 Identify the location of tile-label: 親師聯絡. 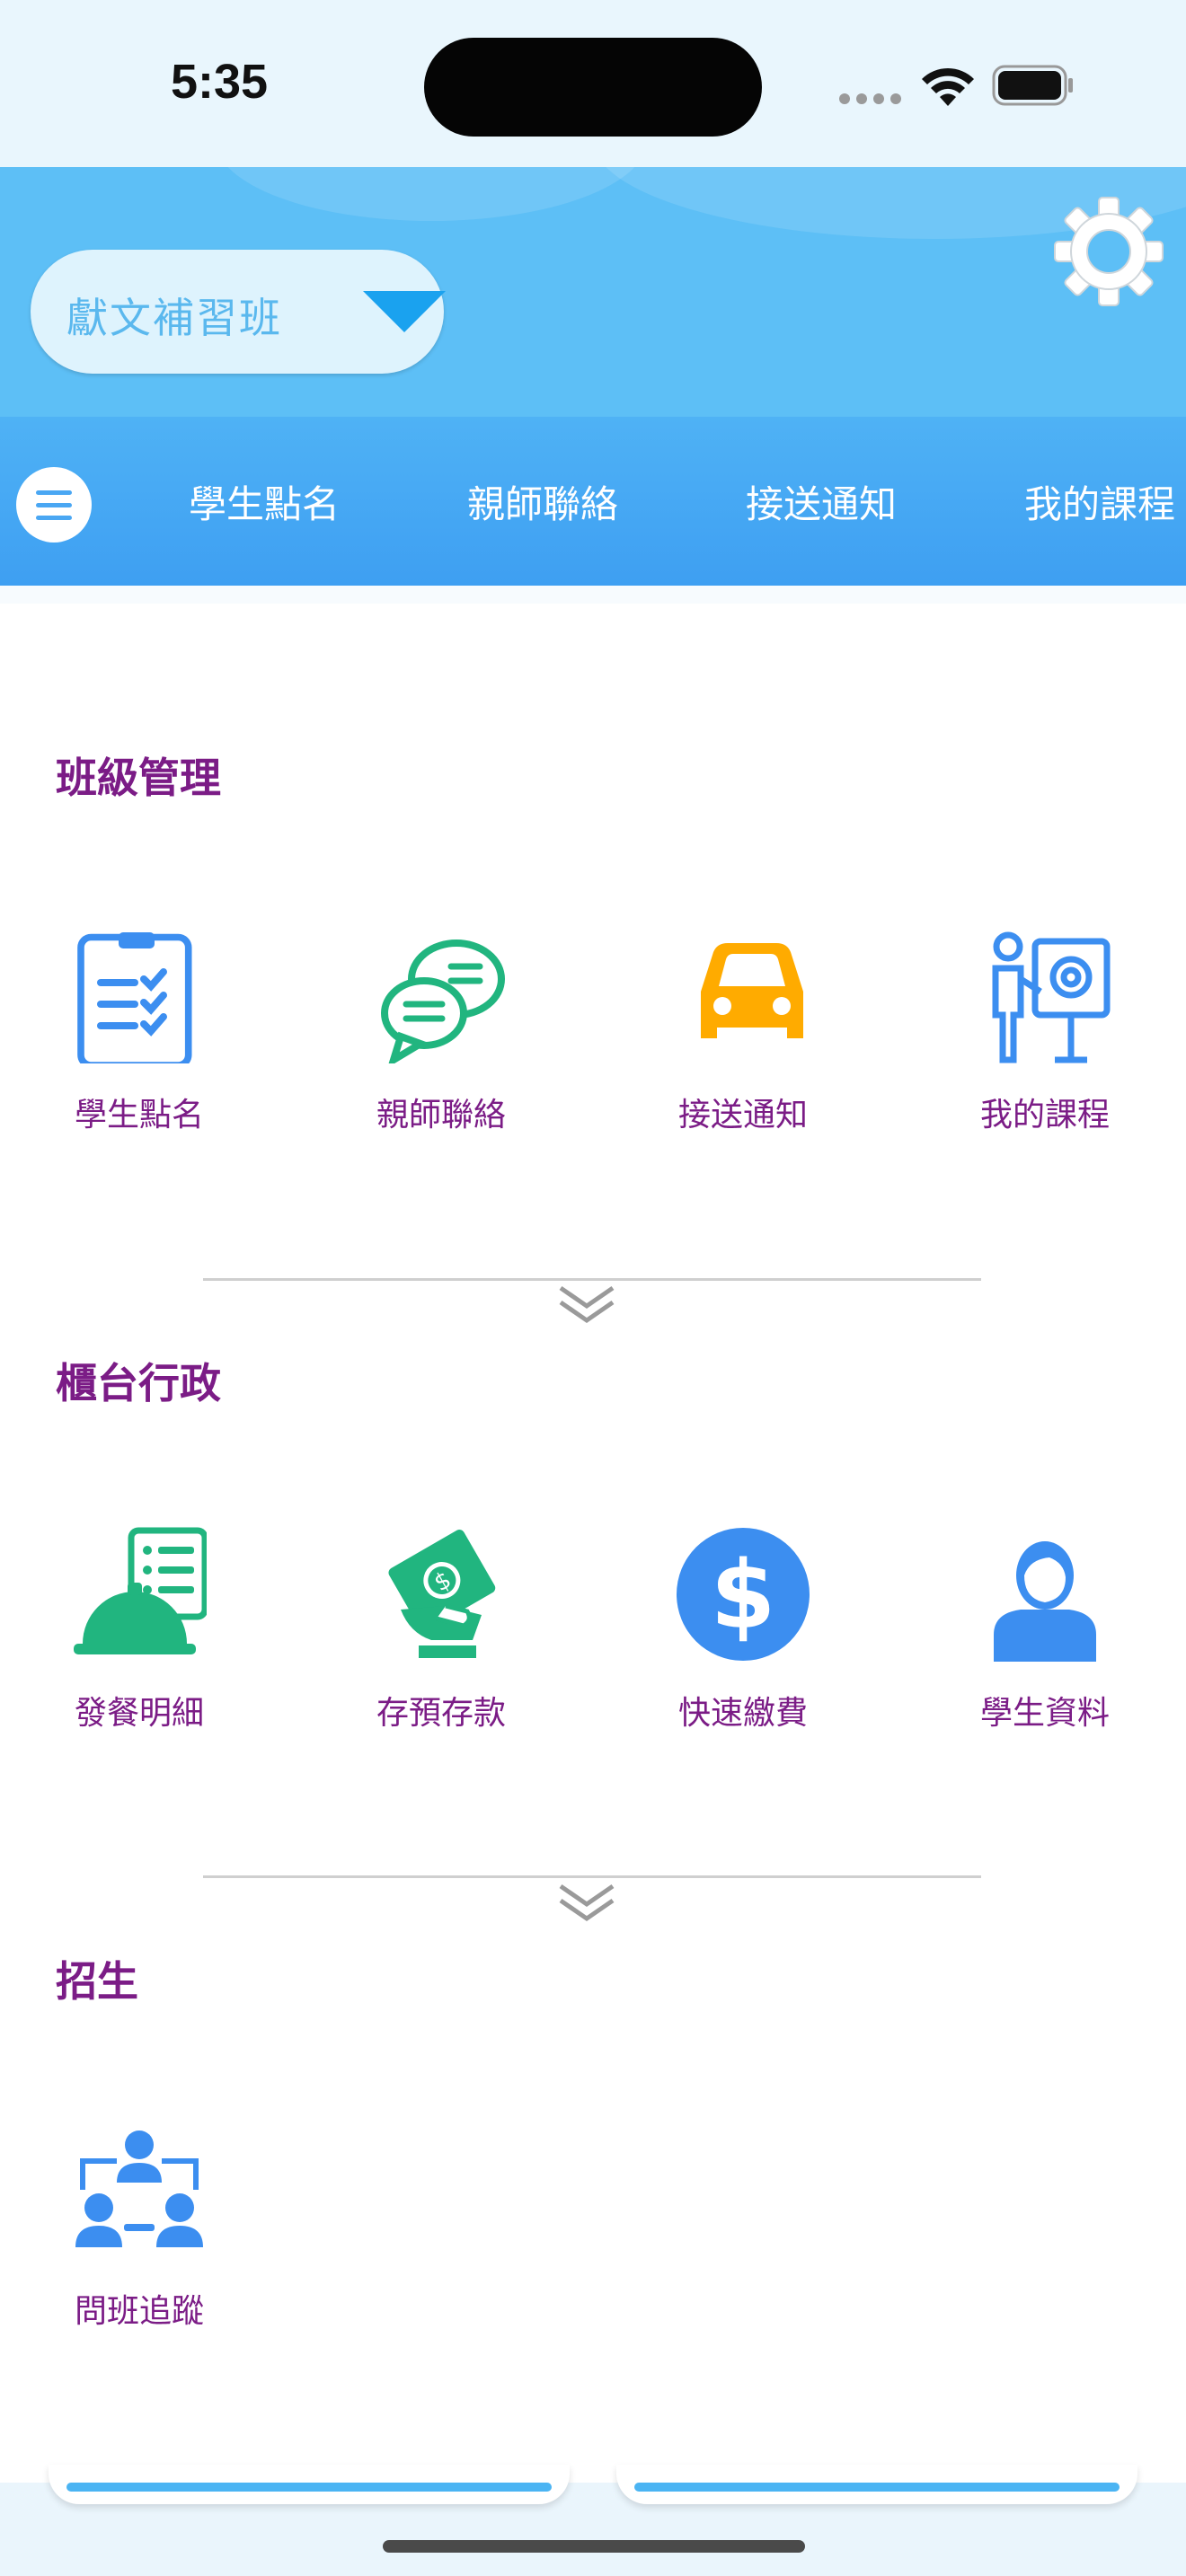
(441, 1115).